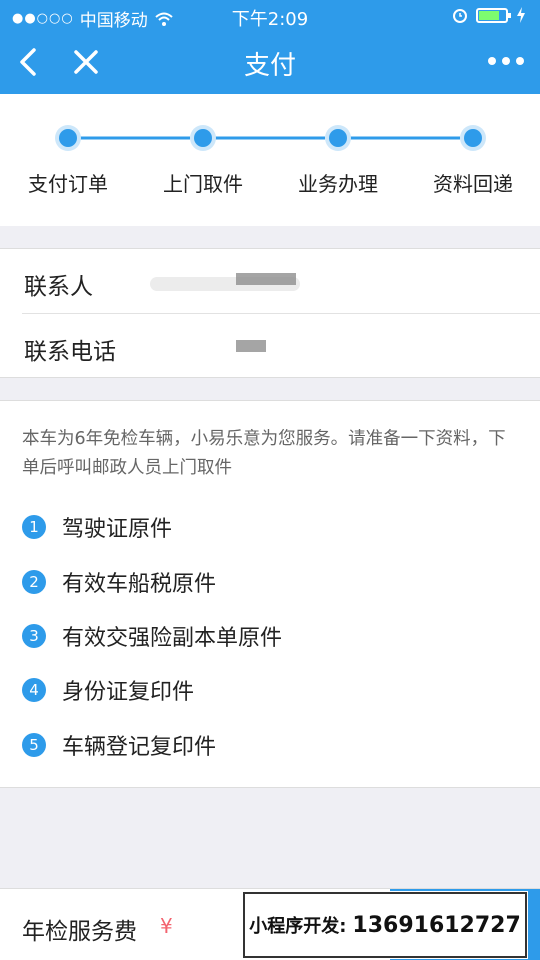 The image size is (540, 960). I want to click on progress-steps: 支付订单 上门取件 业务办理 资料回递, so click(270, 160).